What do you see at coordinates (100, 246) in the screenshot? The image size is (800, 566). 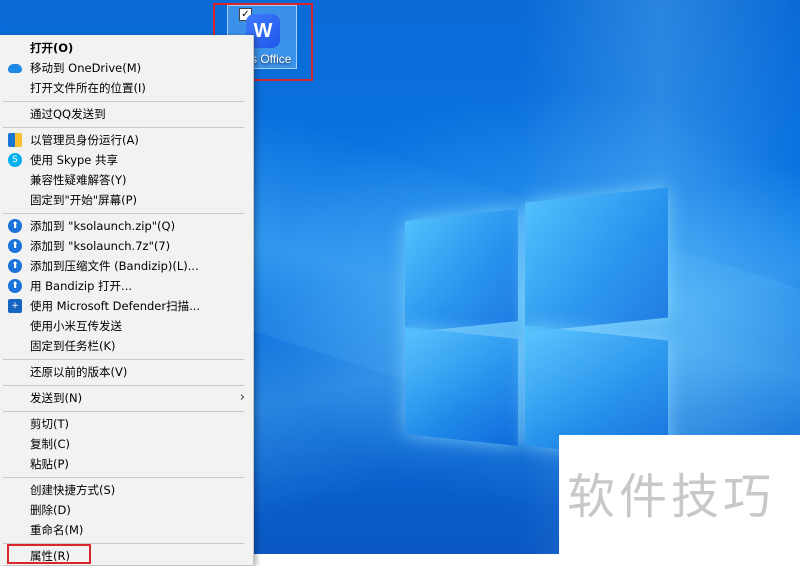 I see `menu-item-label: 添加到 "ksolaunch.7z"(7)` at bounding box center [100, 246].